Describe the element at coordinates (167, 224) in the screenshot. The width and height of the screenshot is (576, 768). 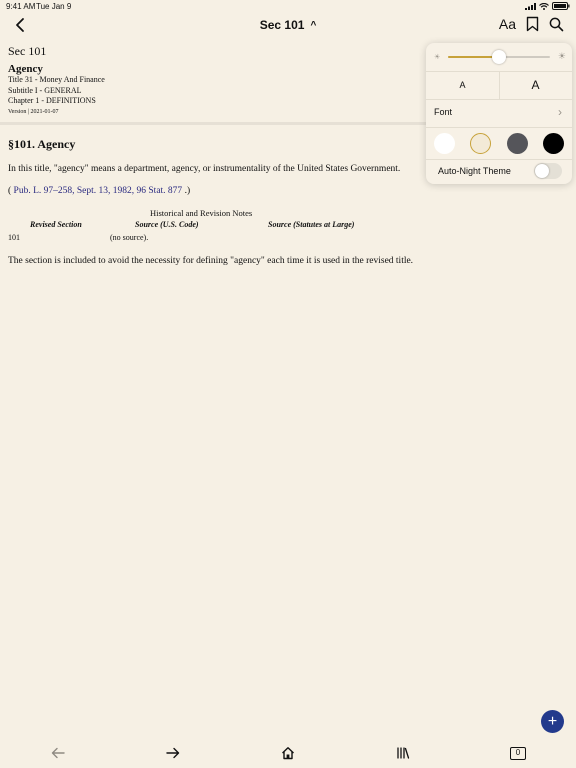
I see `notes-header-source-code: Source (U.S. Code)` at that location.